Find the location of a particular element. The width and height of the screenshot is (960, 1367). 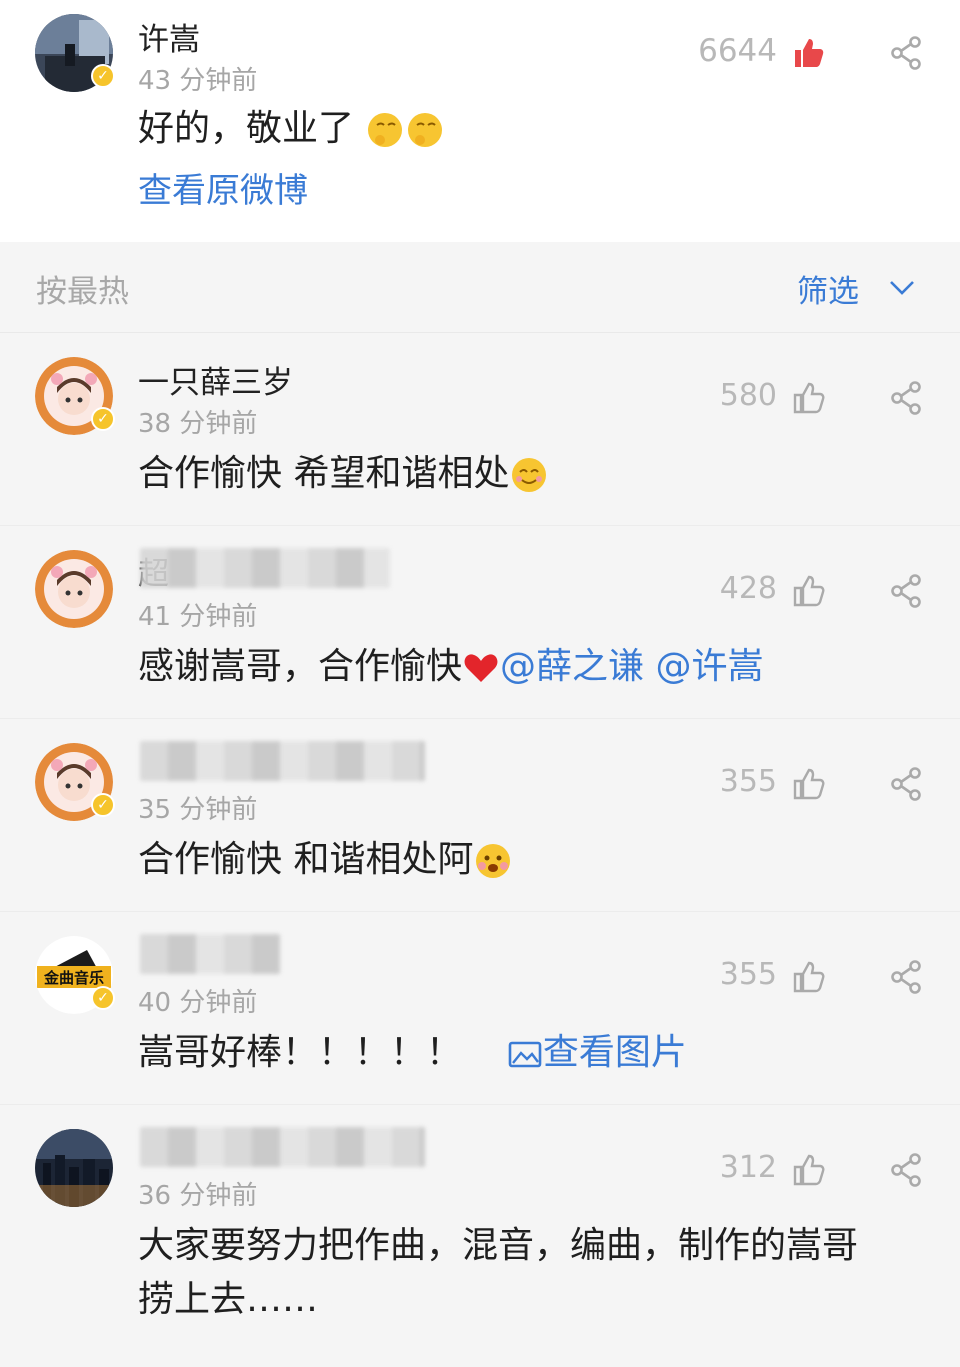

sort-filter-bar: 按最热 筛选 is located at coordinates (480, 287).